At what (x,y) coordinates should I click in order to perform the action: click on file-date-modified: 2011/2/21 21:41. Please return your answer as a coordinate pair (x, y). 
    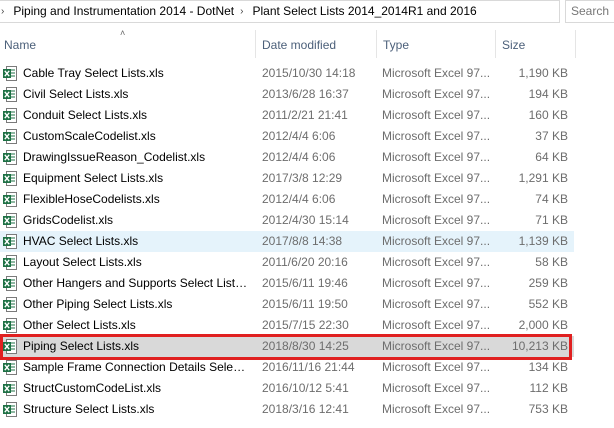
    Looking at the image, I should click on (305, 115).